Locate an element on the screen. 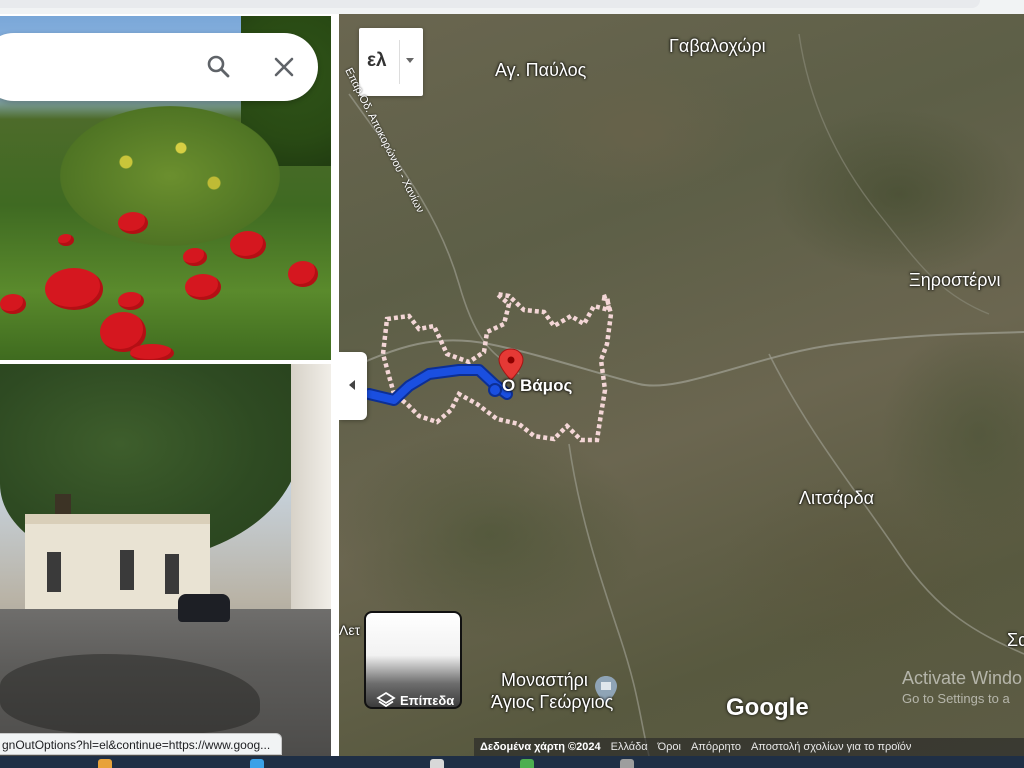 The height and width of the screenshot is (768, 1024). language-selector: ελ is located at coordinates (391, 62).